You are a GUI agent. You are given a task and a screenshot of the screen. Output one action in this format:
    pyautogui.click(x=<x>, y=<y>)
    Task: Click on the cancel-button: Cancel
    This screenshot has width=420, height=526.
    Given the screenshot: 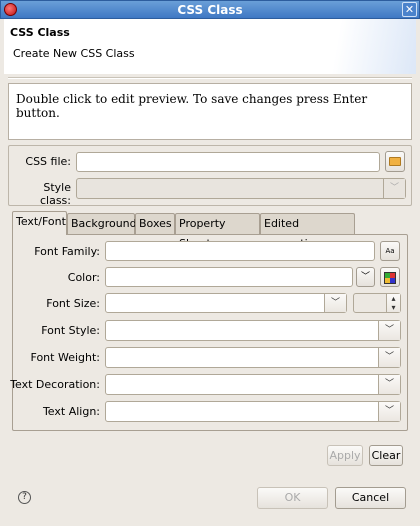 What is the action you would take?
    pyautogui.click(x=370, y=498)
    